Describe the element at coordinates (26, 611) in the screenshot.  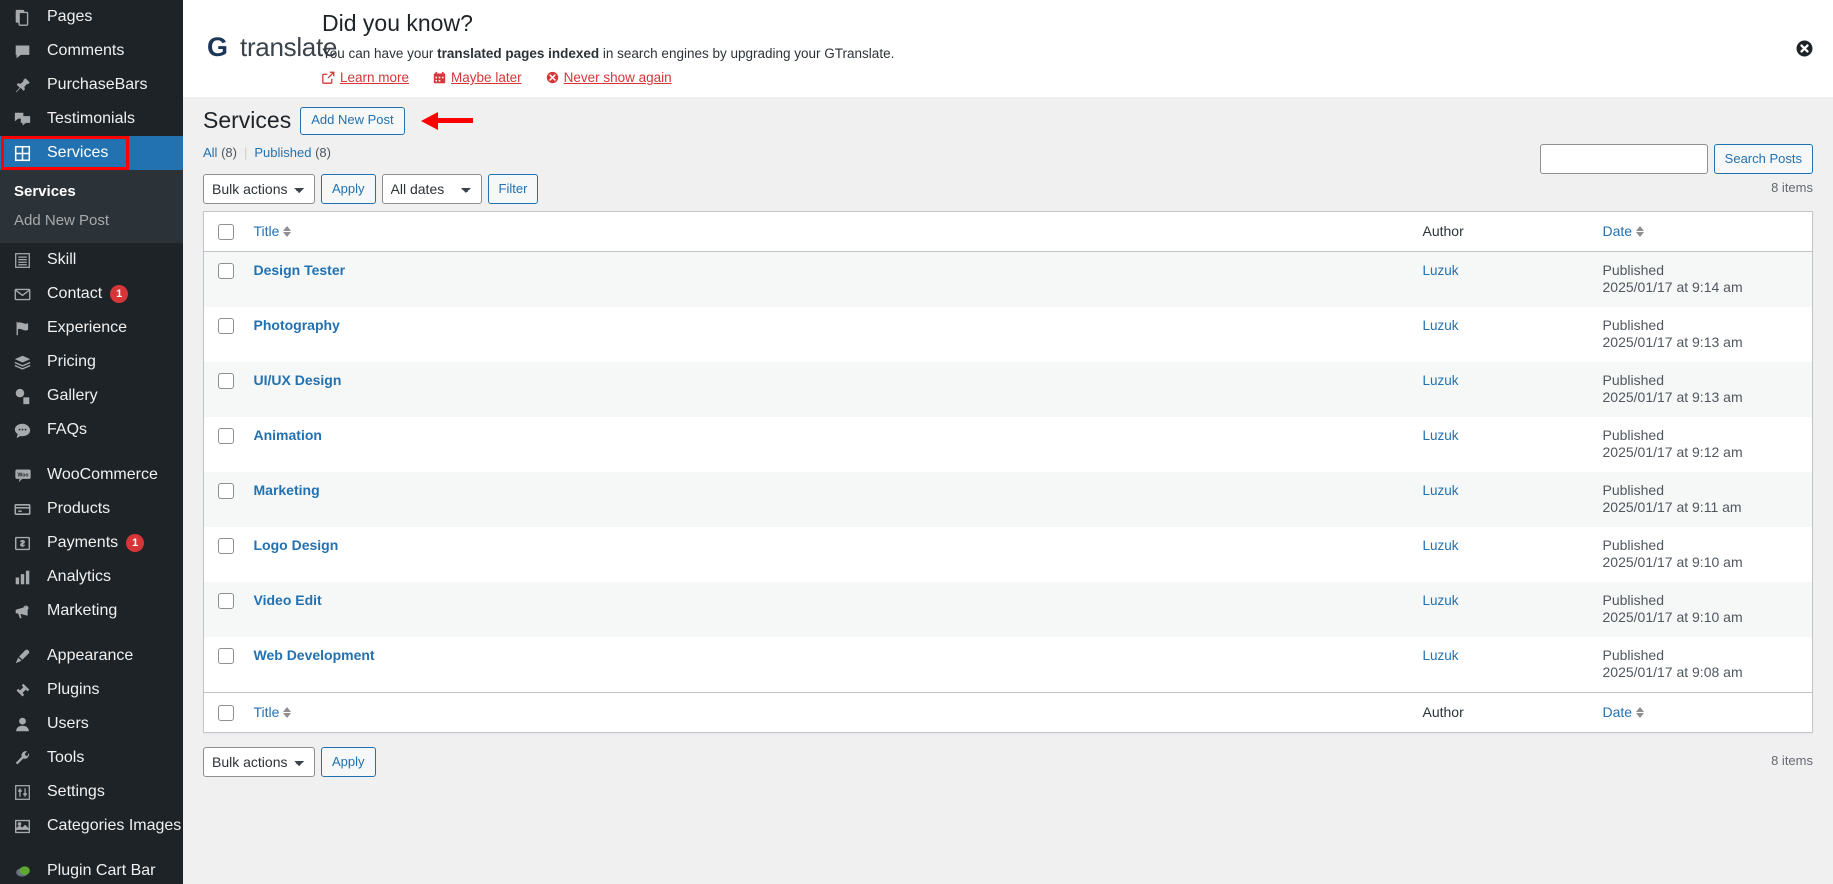
I see `megaphone-icon` at that location.